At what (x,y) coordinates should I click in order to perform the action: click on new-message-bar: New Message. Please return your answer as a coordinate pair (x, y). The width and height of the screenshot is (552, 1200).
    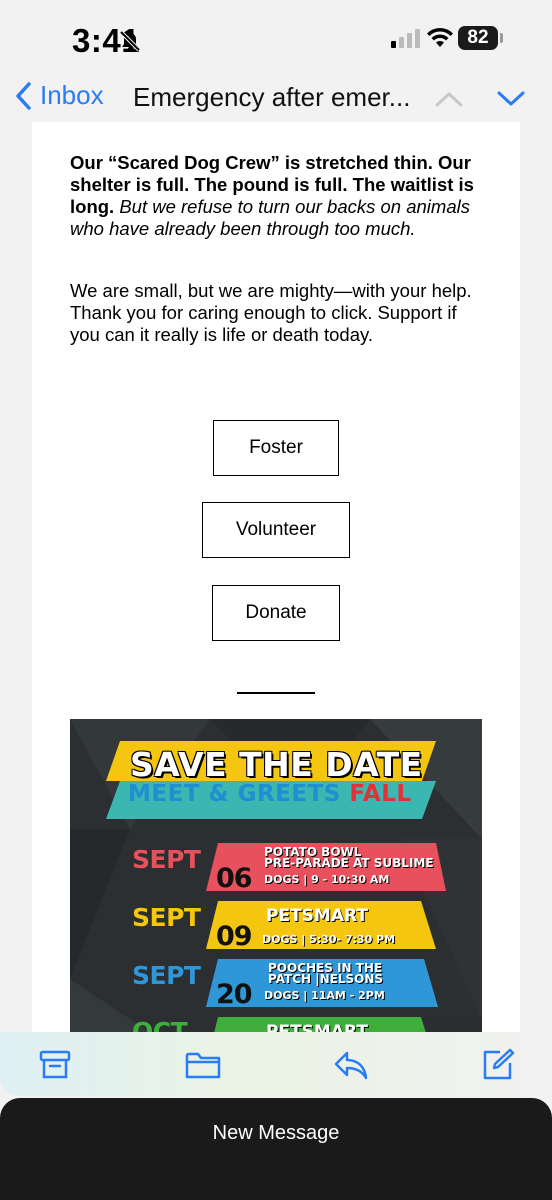
    Looking at the image, I should click on (276, 1149).